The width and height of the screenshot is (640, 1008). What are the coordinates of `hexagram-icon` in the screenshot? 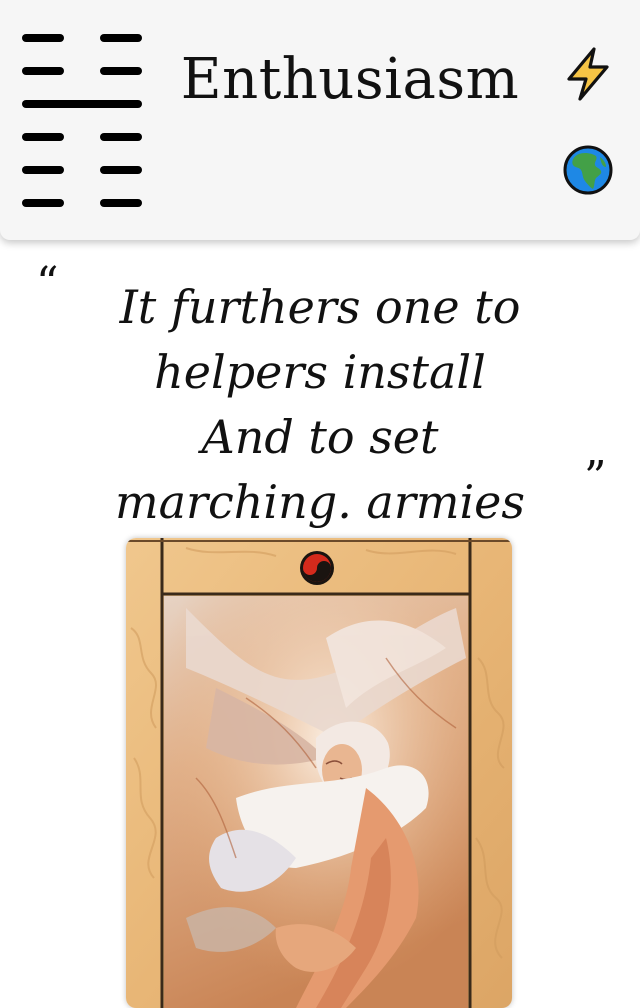 It's located at (82, 122).